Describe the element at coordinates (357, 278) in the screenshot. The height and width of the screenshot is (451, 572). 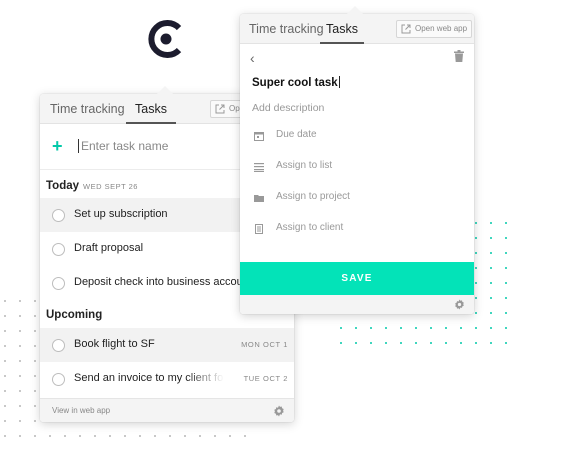
I see `save-button: SAVE` at that location.